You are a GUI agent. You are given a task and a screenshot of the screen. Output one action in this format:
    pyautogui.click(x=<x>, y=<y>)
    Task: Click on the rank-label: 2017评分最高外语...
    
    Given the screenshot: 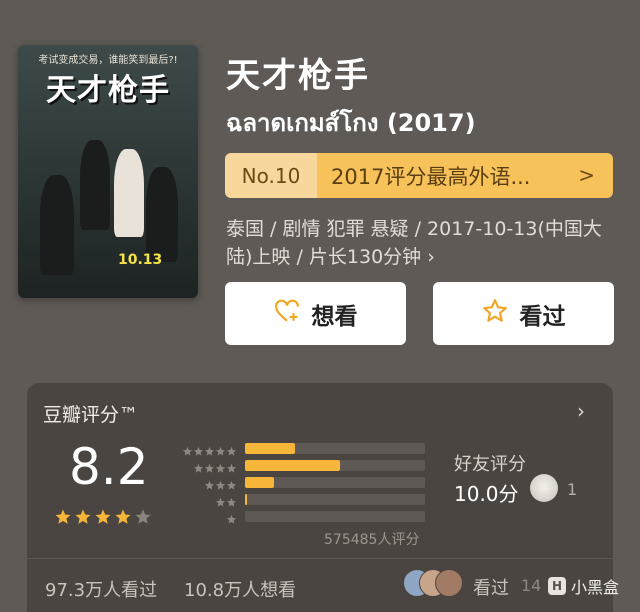 What is the action you would take?
    pyautogui.click(x=431, y=176)
    